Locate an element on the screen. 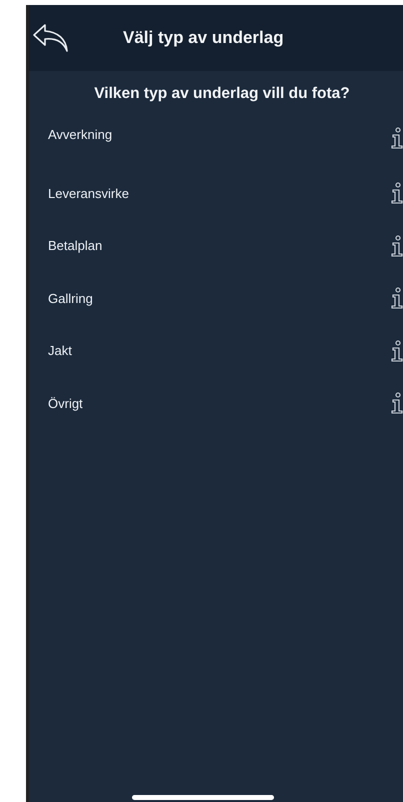  screen-title: Välj typ av underlag is located at coordinates (203, 38).